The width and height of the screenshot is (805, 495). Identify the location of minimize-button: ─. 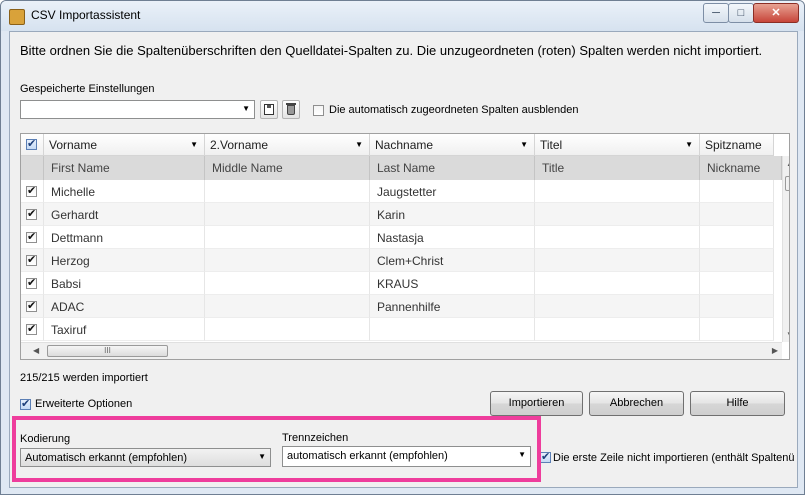
(716, 13).